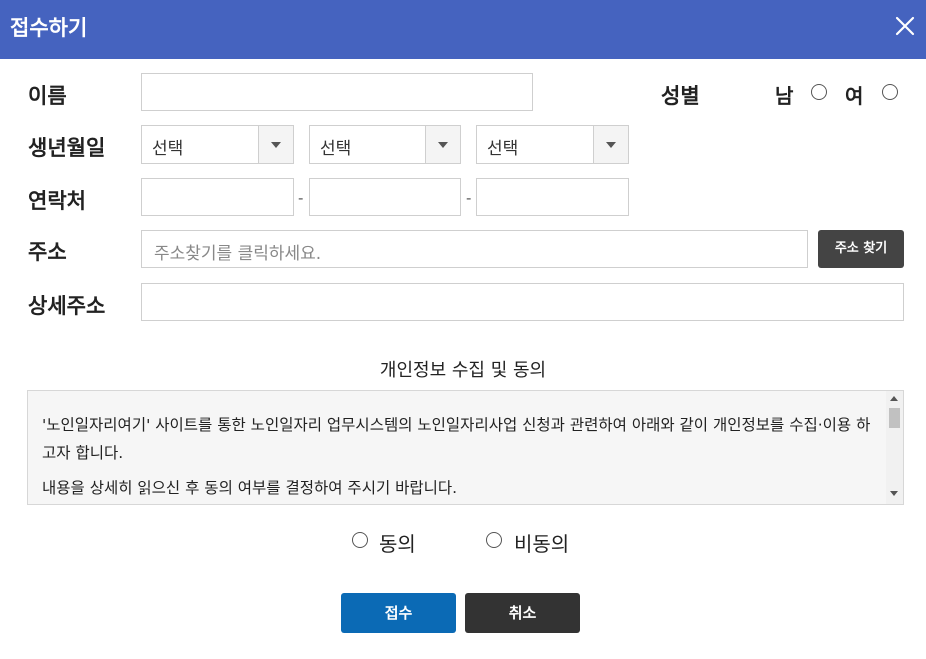 The image size is (926, 659). I want to click on address-input: 주소찾기를 클릭하세요., so click(474, 249).